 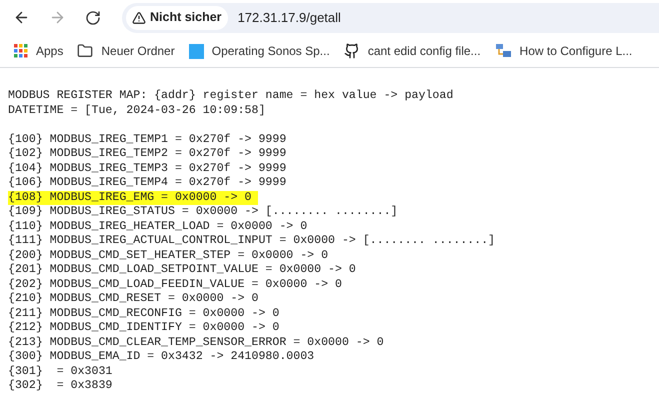 I want to click on register-line: {111} MODBUS_IREG_ACTUAL_CONTROL_INPUT = 0x0000 -> [........ ........], so click(x=252, y=241).